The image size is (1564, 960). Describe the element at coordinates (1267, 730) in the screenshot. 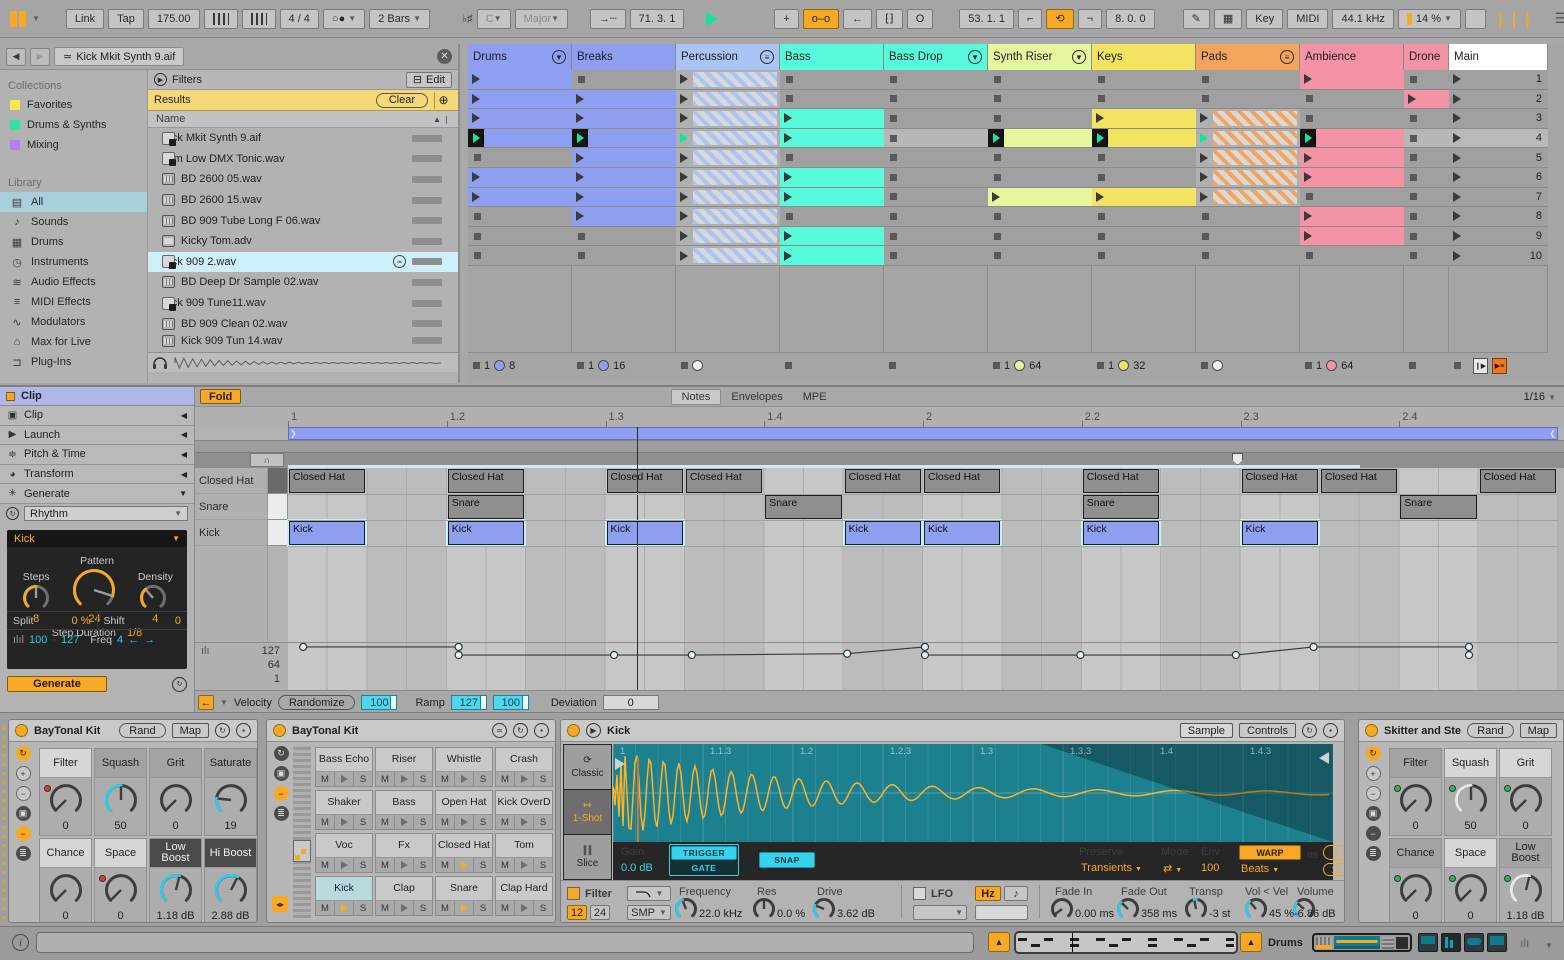

I see `tab-controls: Controls` at that location.